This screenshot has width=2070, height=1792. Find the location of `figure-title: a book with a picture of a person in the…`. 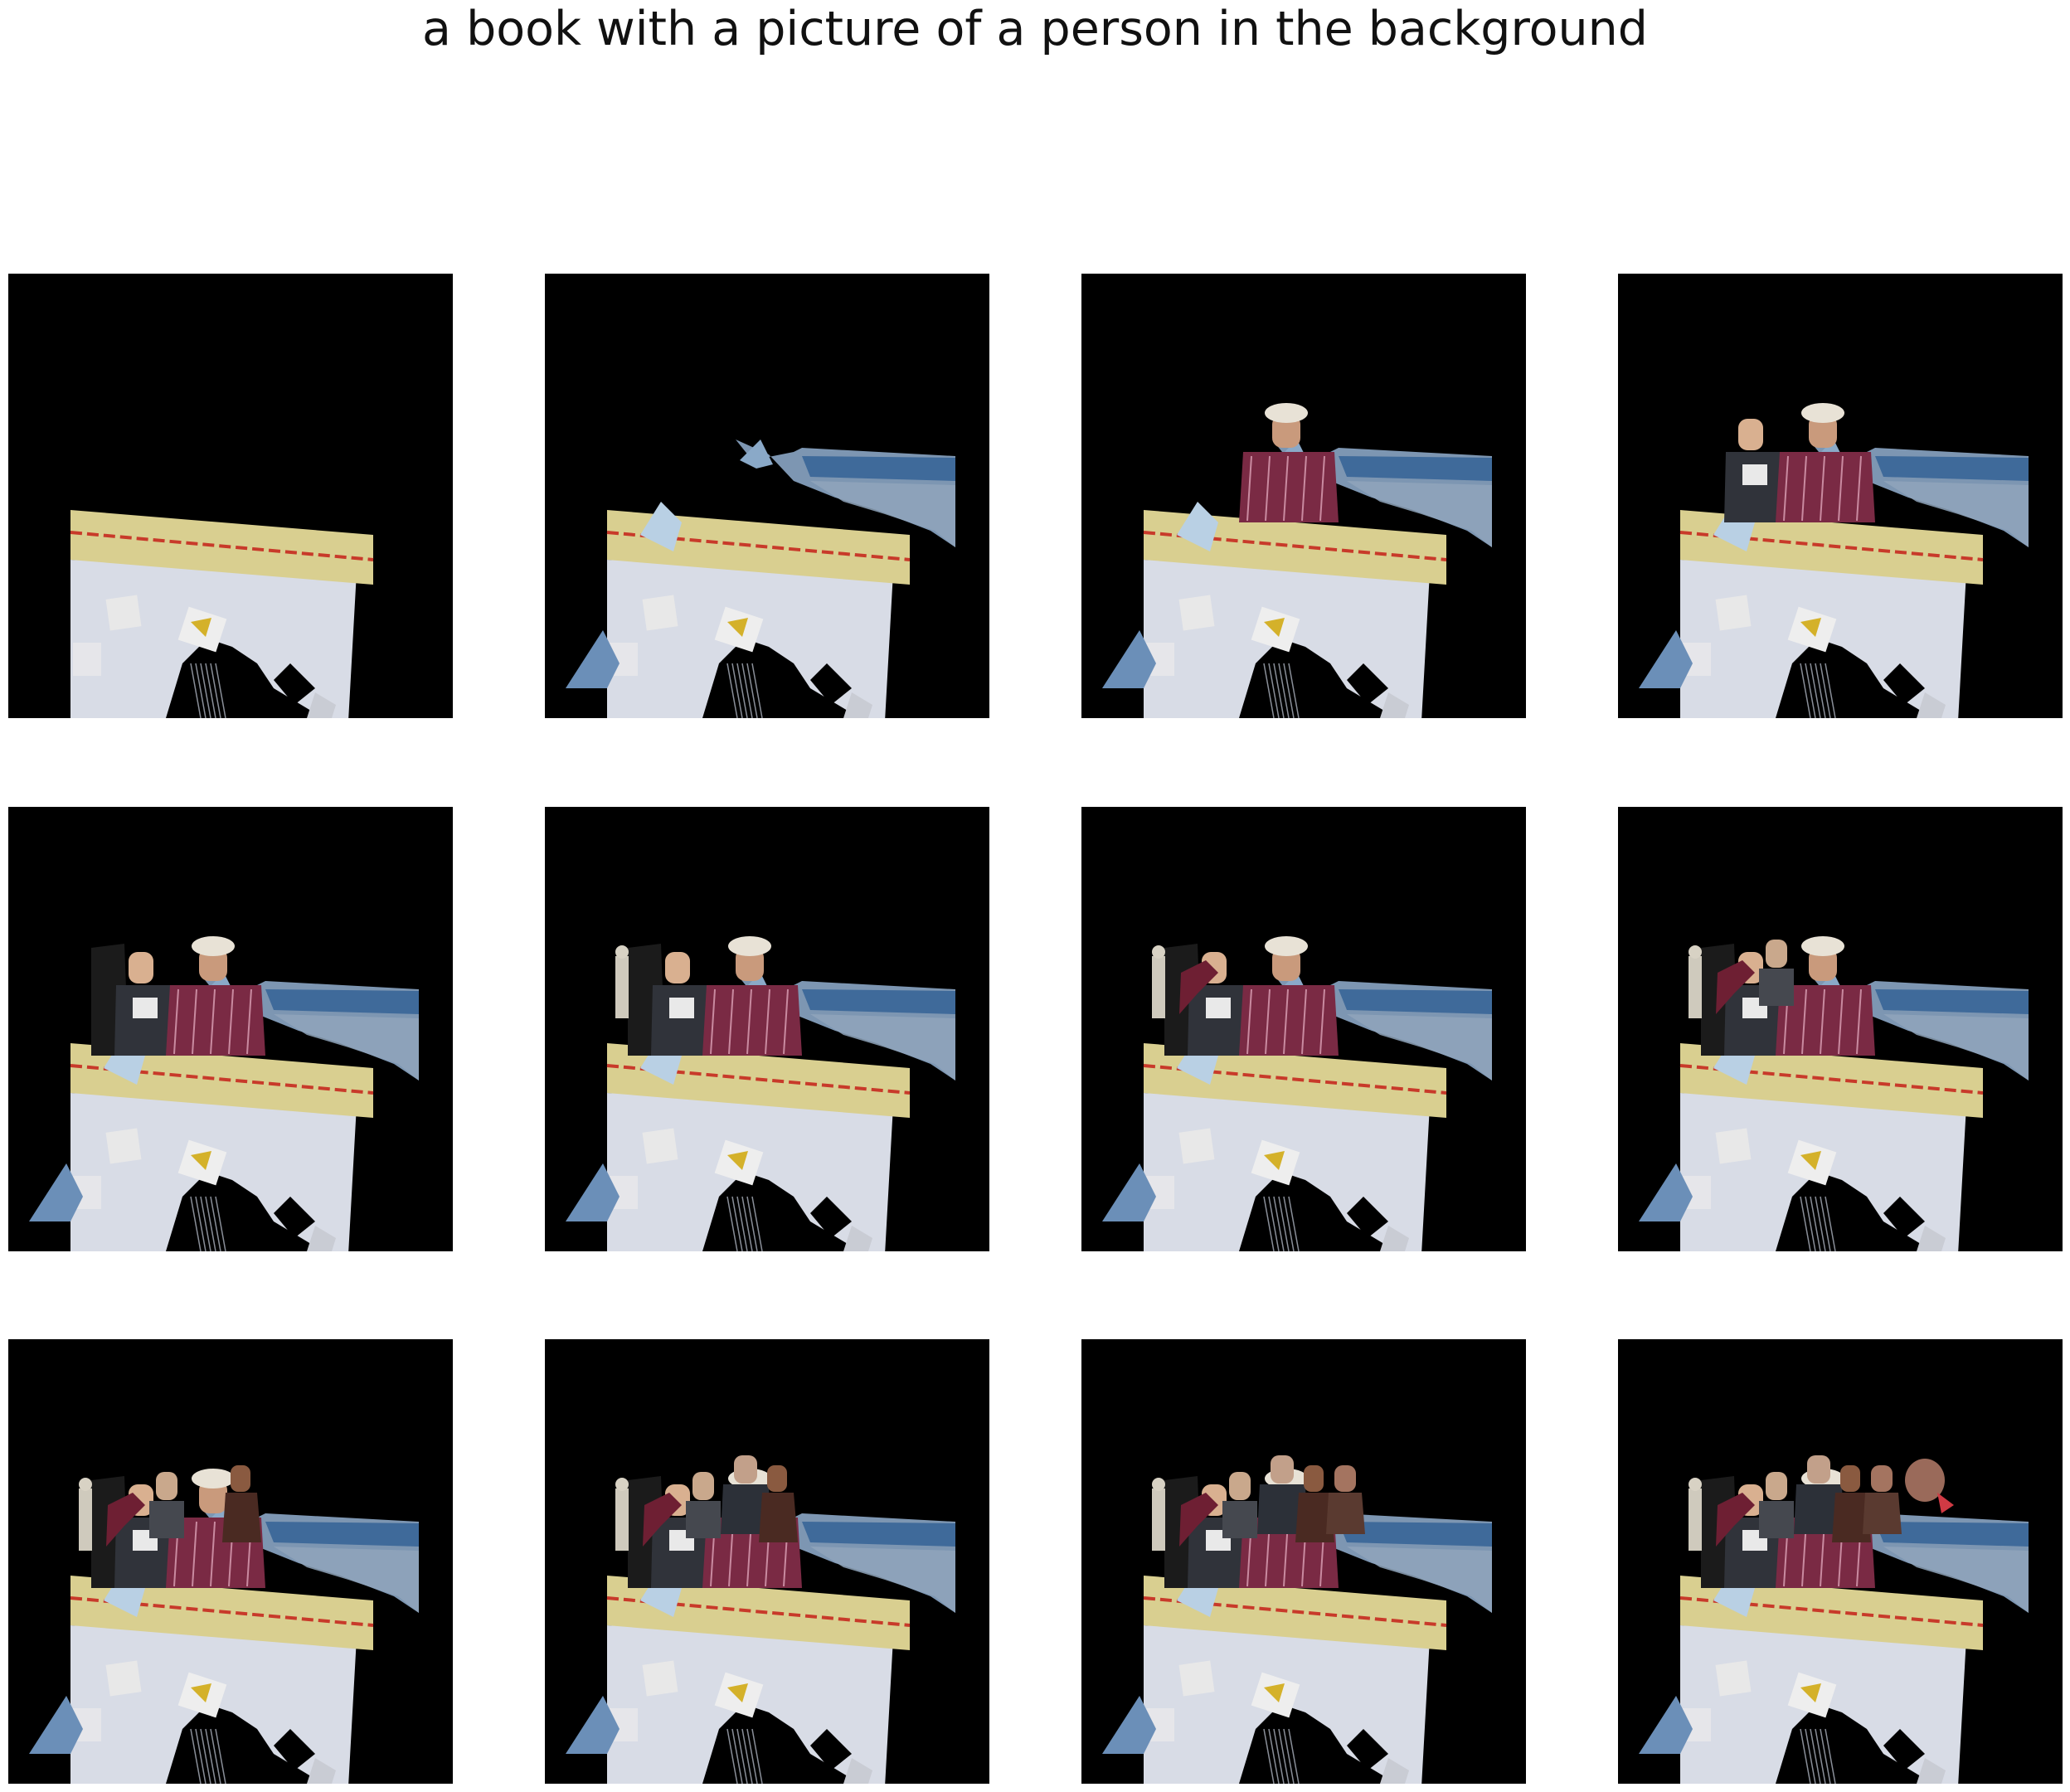

figure-title: a book with a picture of a person in the… is located at coordinates (1035, 29).